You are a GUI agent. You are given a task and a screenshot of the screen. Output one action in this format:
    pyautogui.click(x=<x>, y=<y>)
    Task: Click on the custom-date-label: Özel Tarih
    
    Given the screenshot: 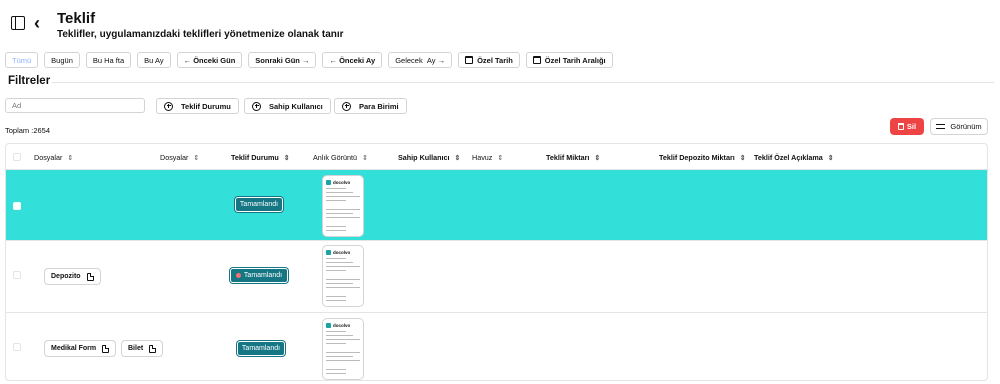 What is the action you would take?
    pyautogui.click(x=495, y=60)
    